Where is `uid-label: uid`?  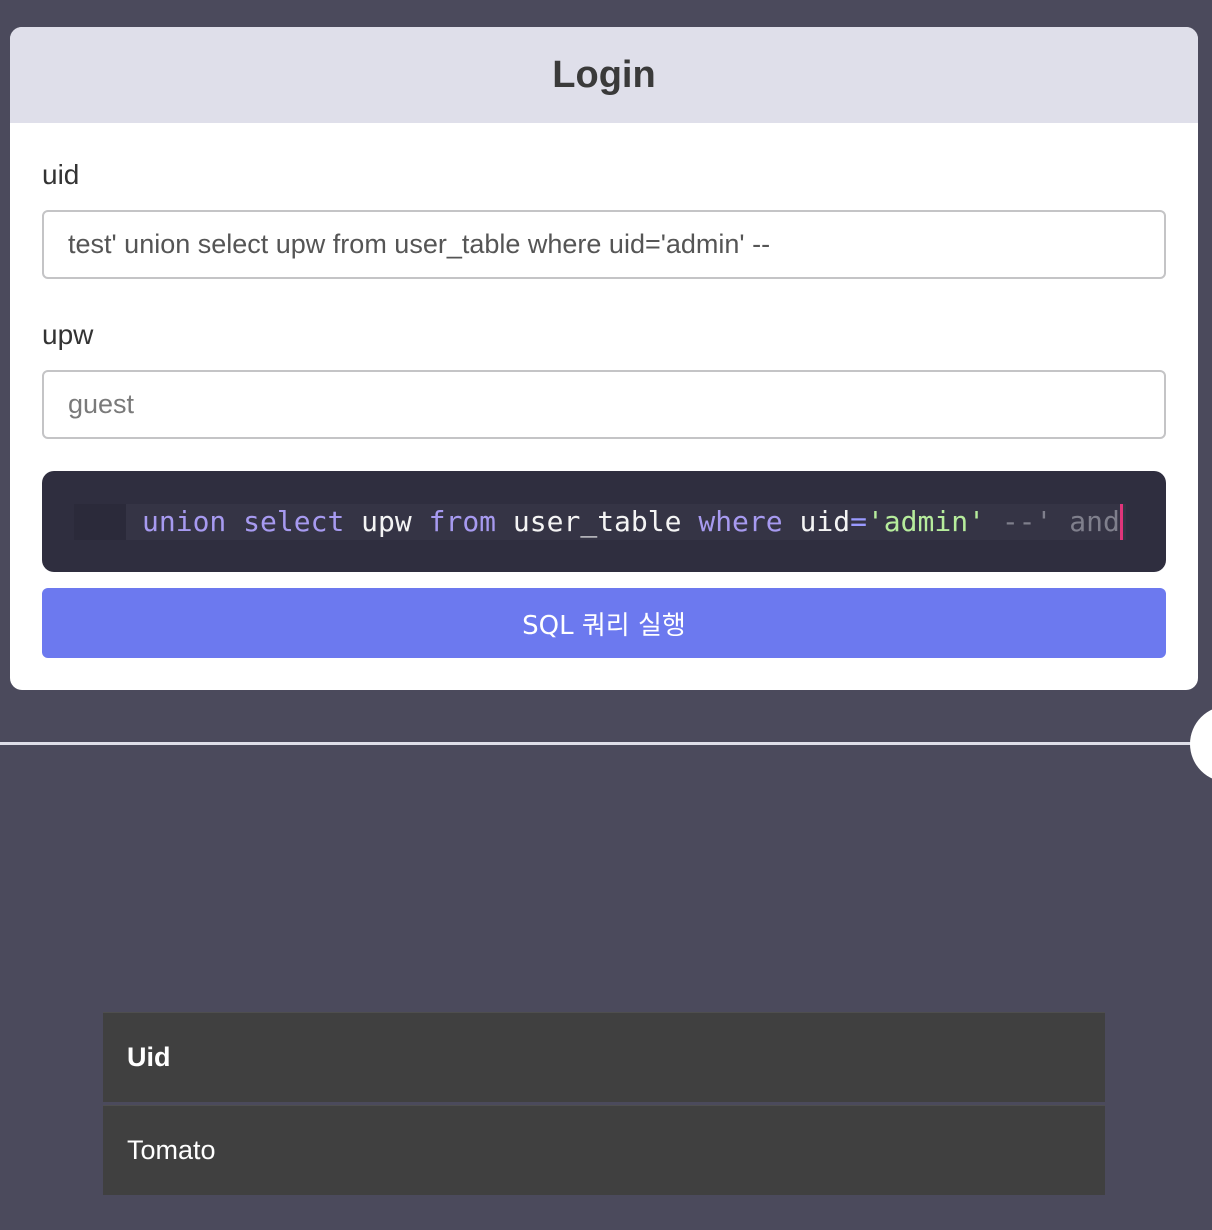
uid-label: uid is located at coordinates (61, 174).